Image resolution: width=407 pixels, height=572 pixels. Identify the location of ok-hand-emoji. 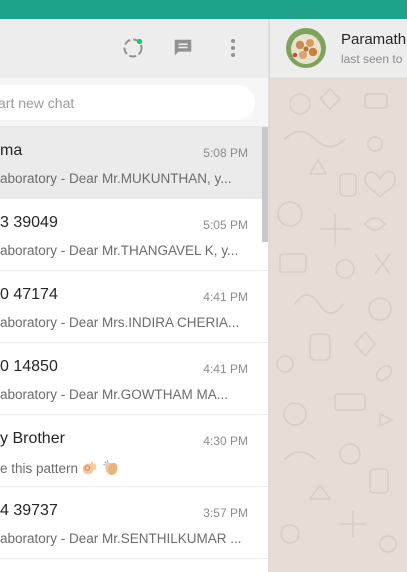
(89, 468).